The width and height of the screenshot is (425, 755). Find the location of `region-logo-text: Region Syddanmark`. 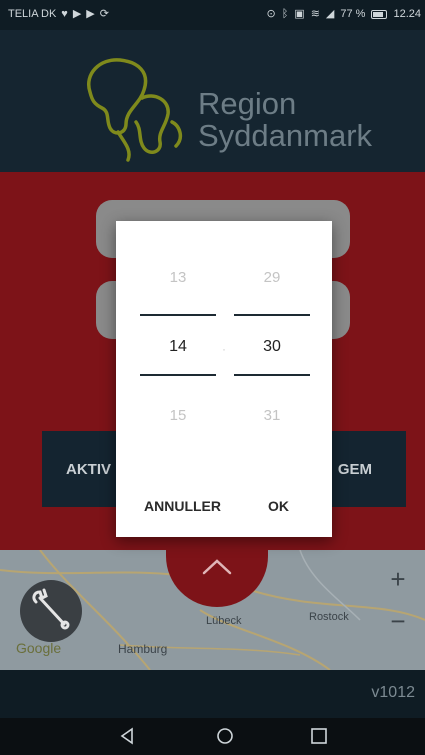

region-logo-text: Region Syddanmark is located at coordinates (285, 120).